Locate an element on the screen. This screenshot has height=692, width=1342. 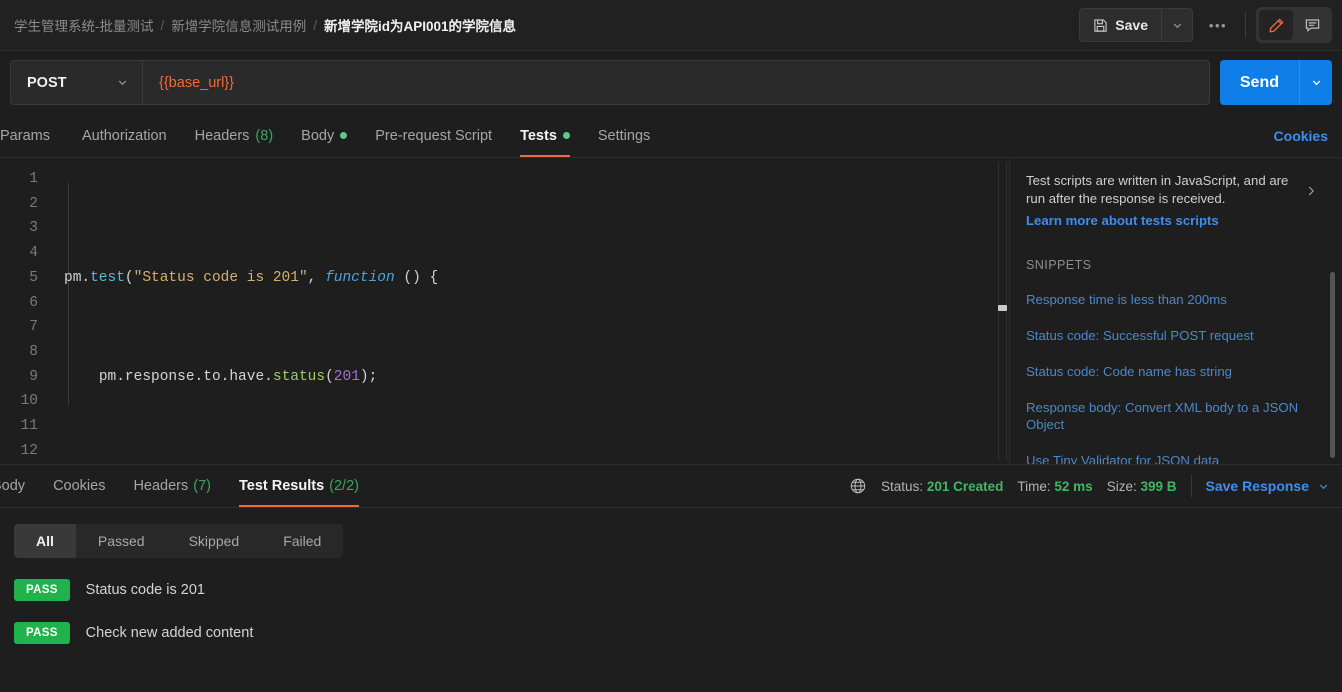
line-number: 10 is located at coordinates (29, 401).